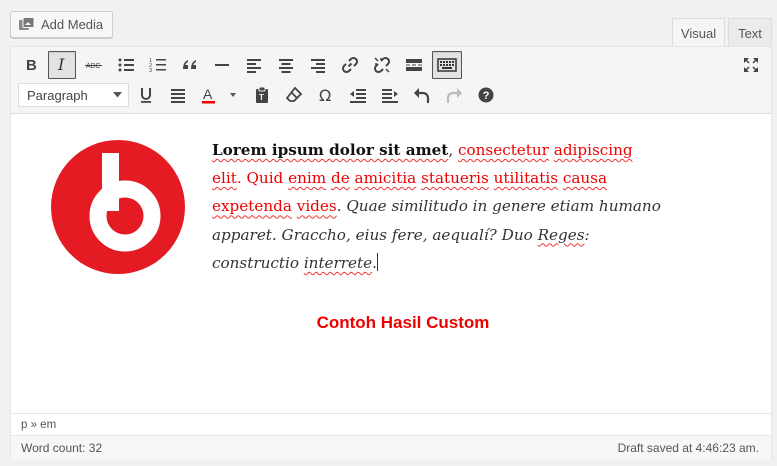  I want to click on numbered-list-icon: 123, so click(157, 66).